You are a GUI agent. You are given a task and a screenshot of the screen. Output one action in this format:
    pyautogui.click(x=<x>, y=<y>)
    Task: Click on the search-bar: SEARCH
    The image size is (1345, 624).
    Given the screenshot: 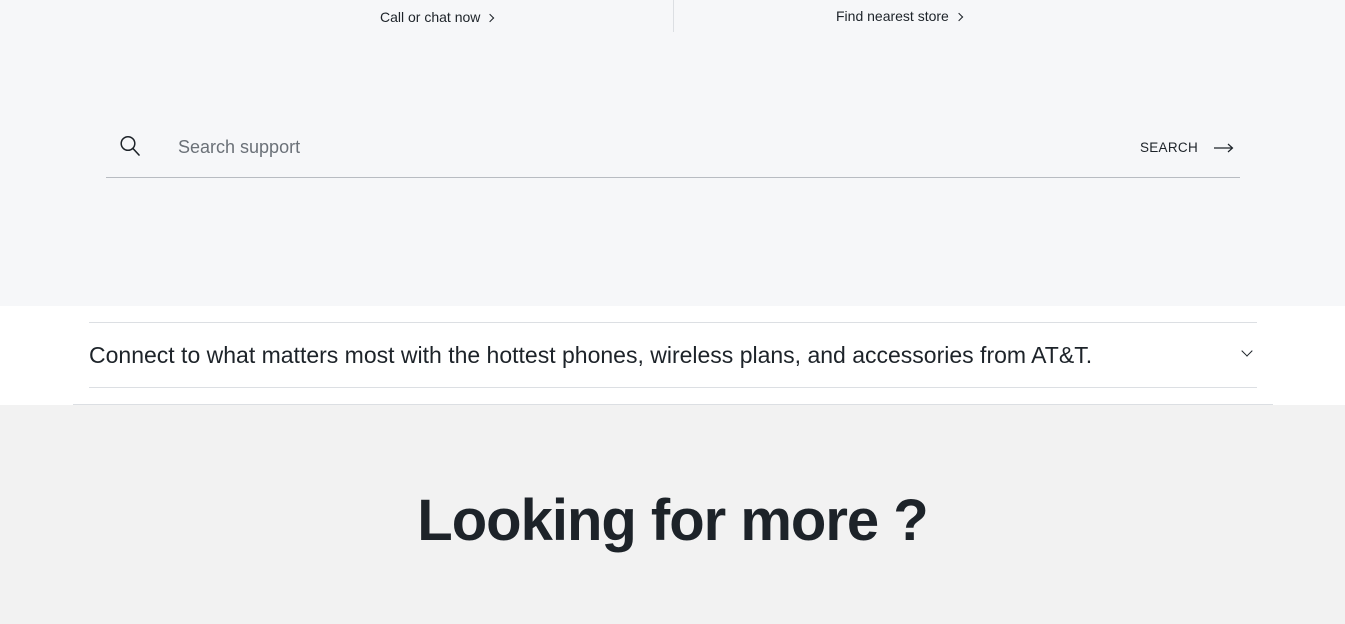 What is the action you would take?
    pyautogui.click(x=673, y=148)
    